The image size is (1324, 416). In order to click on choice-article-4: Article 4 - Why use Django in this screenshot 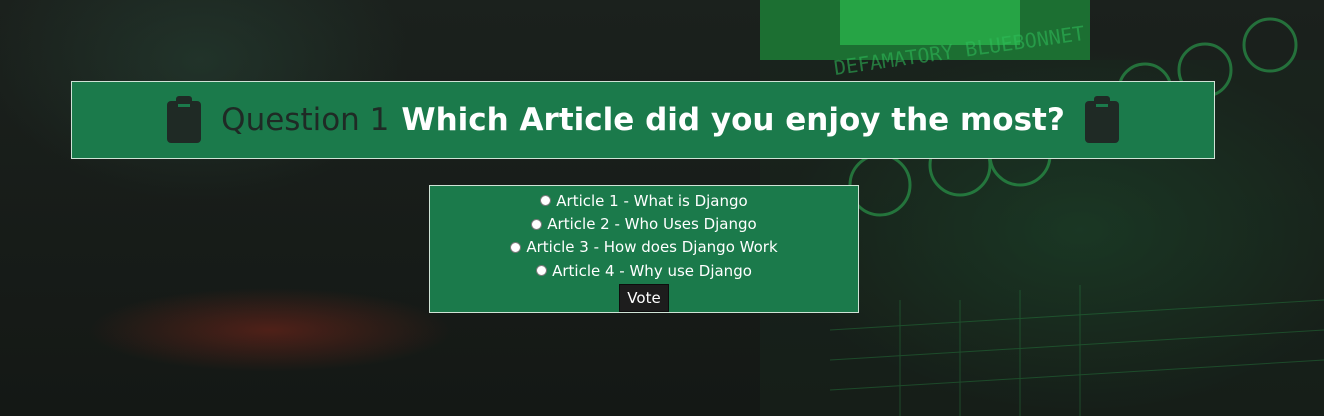, I will do `click(644, 270)`.